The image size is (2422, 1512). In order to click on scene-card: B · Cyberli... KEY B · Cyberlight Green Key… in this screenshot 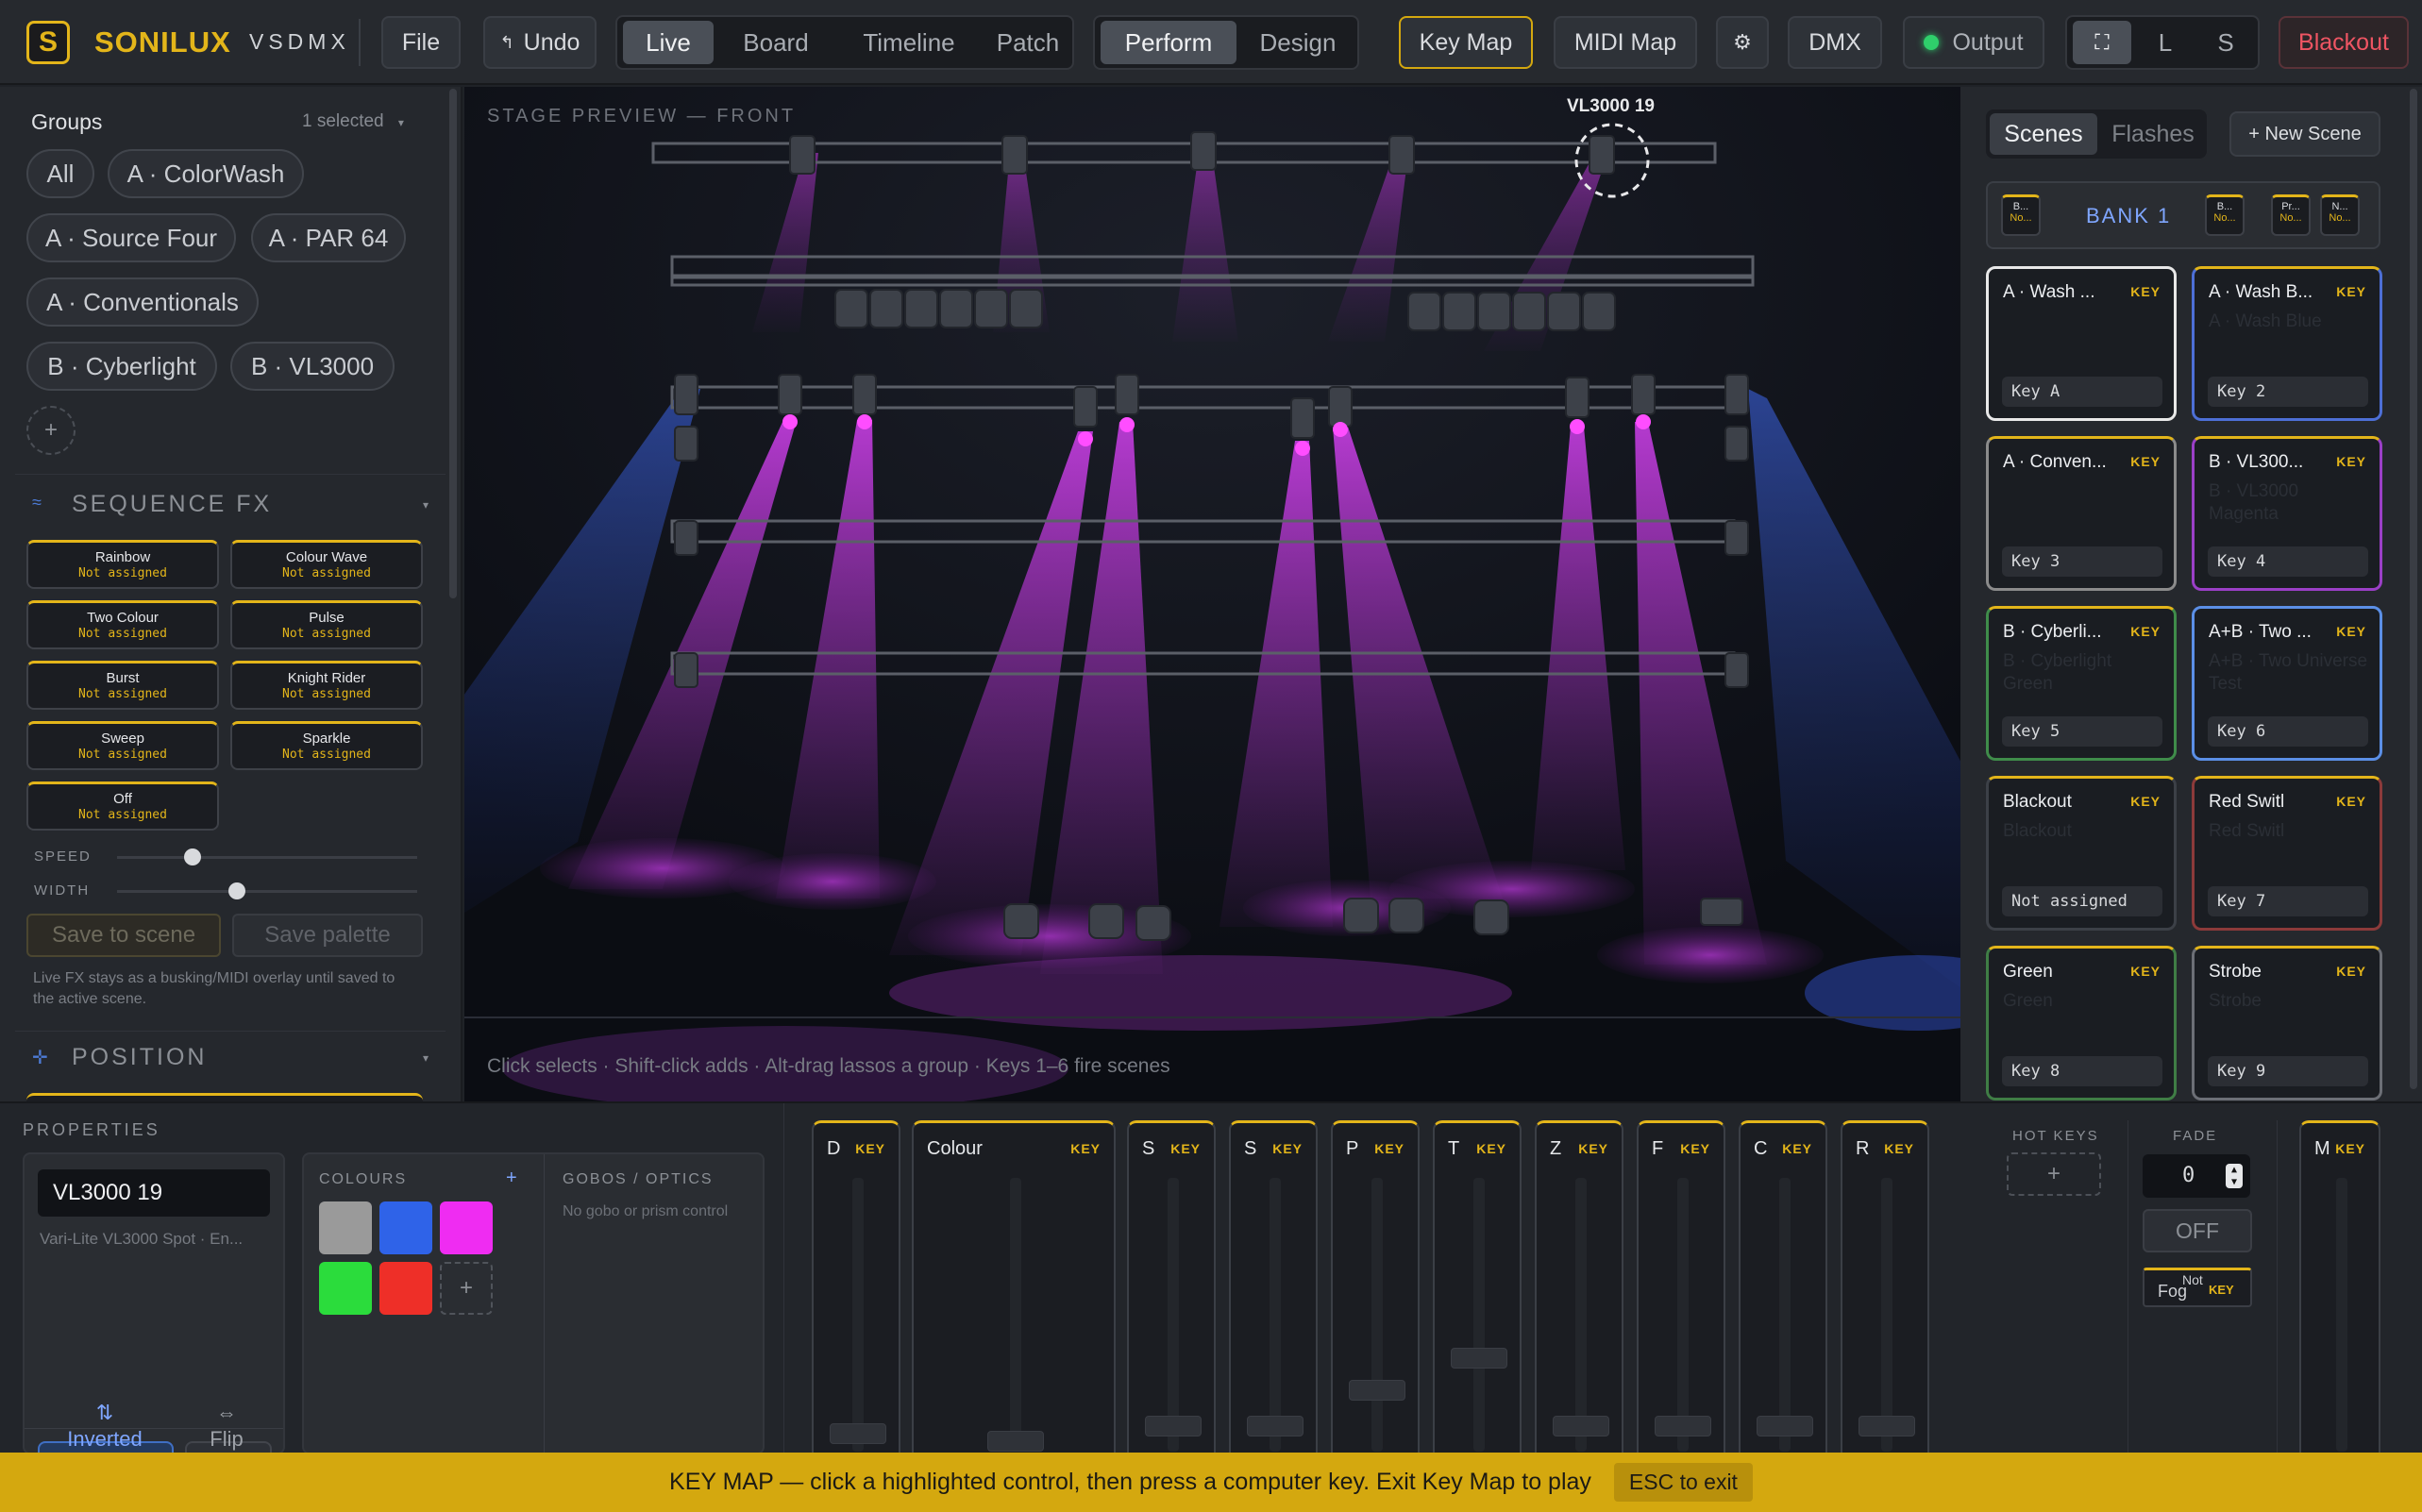, I will do `click(2081, 683)`.